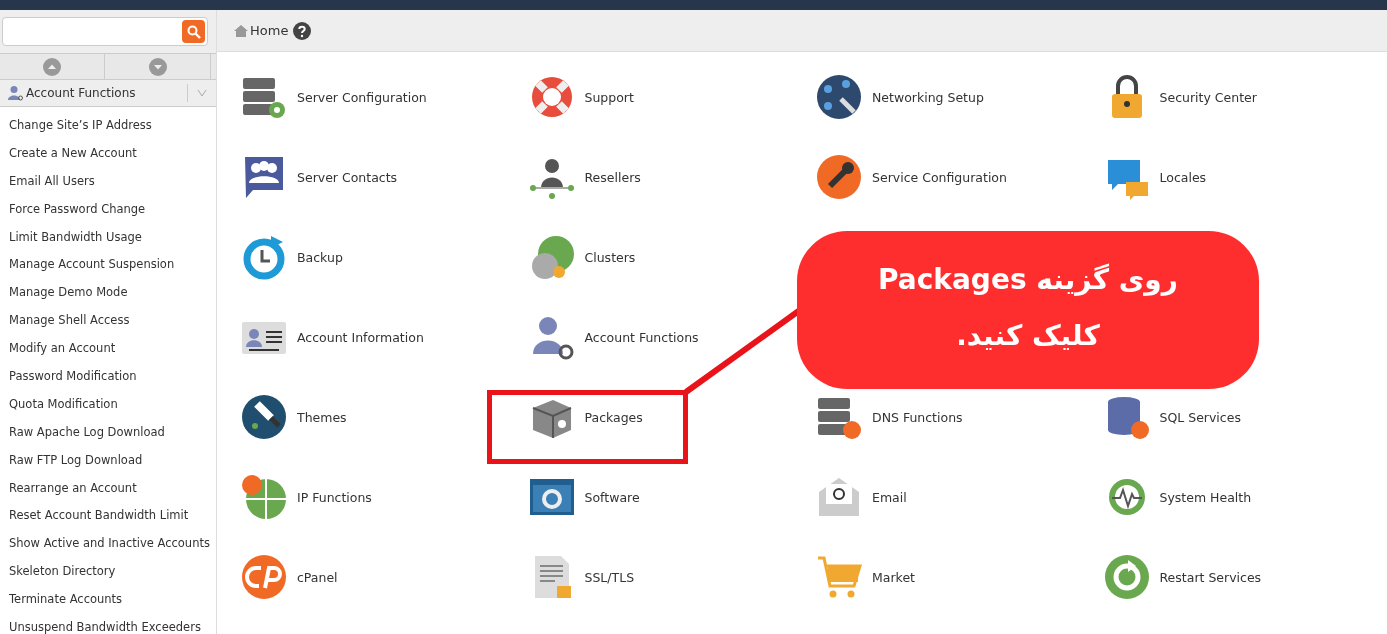 Image resolution: width=1387 pixels, height=634 pixels. Describe the element at coordinates (584, 497) in the screenshot. I see `feature-link: Software` at that location.